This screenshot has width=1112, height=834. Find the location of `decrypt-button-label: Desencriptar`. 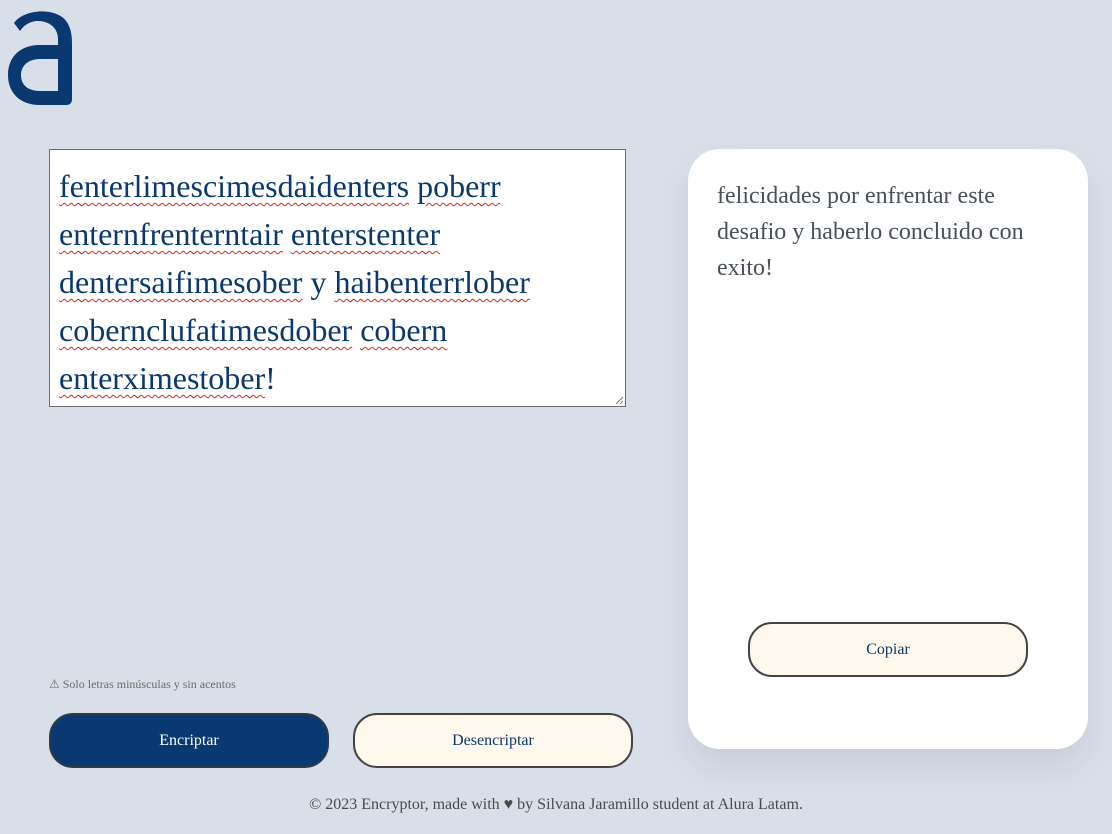

decrypt-button-label: Desencriptar is located at coordinates (493, 740).